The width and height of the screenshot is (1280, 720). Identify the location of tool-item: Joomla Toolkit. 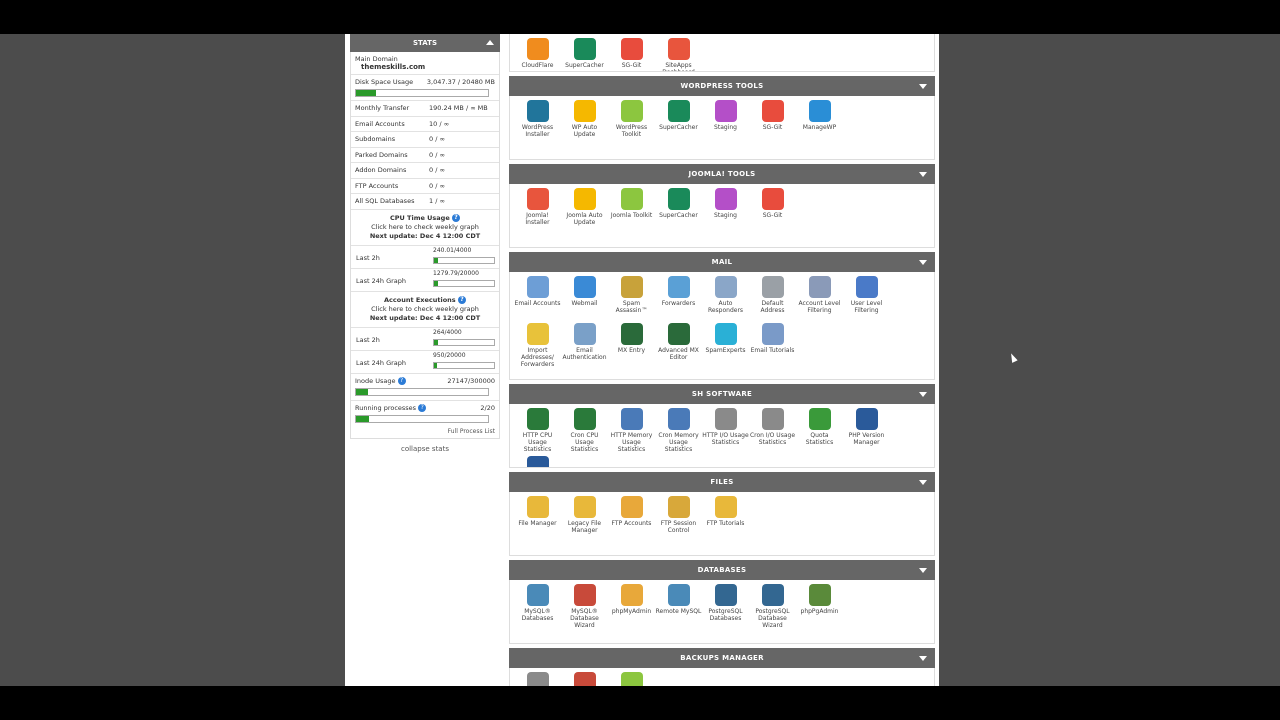
(631, 215).